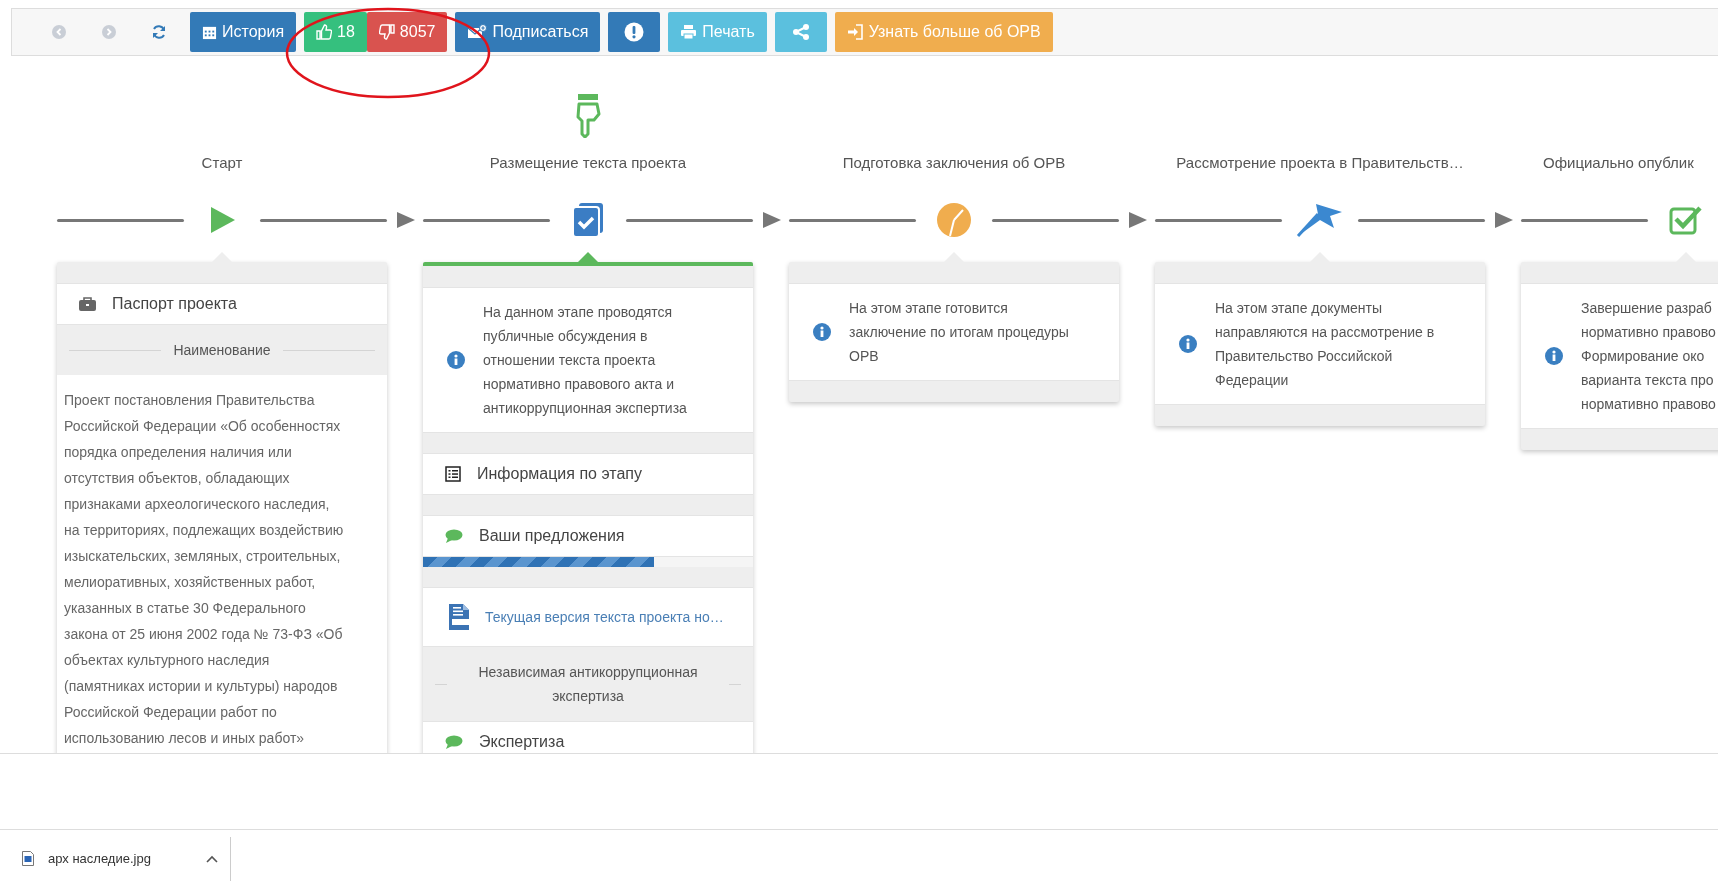 The image size is (1718, 887). Describe the element at coordinates (522, 742) in the screenshot. I see `row-label: Экспертиза` at that location.